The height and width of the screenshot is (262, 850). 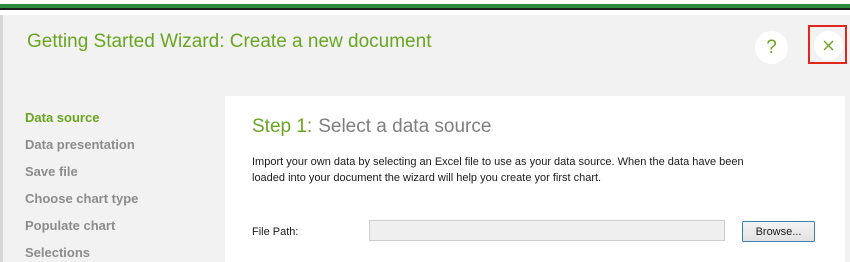 I want to click on background-window-strip: ·· ···· ·····, so click(x=425, y=7).